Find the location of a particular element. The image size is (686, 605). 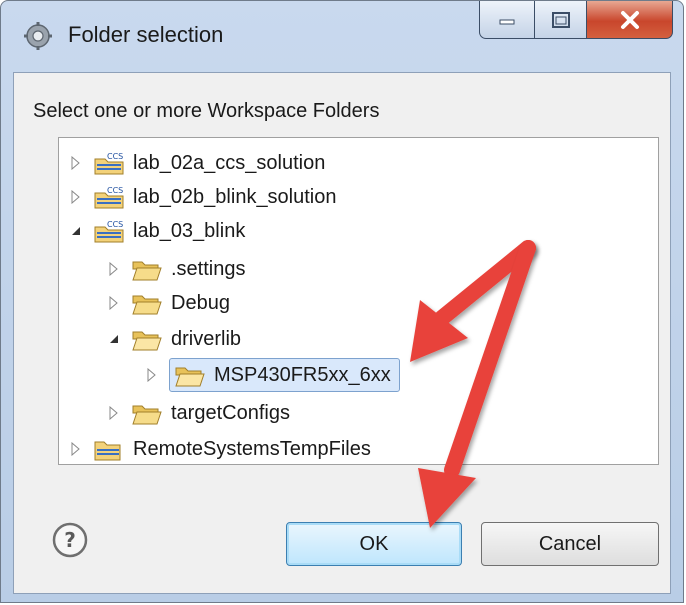

cancel-button: Cancel is located at coordinates (570, 544).